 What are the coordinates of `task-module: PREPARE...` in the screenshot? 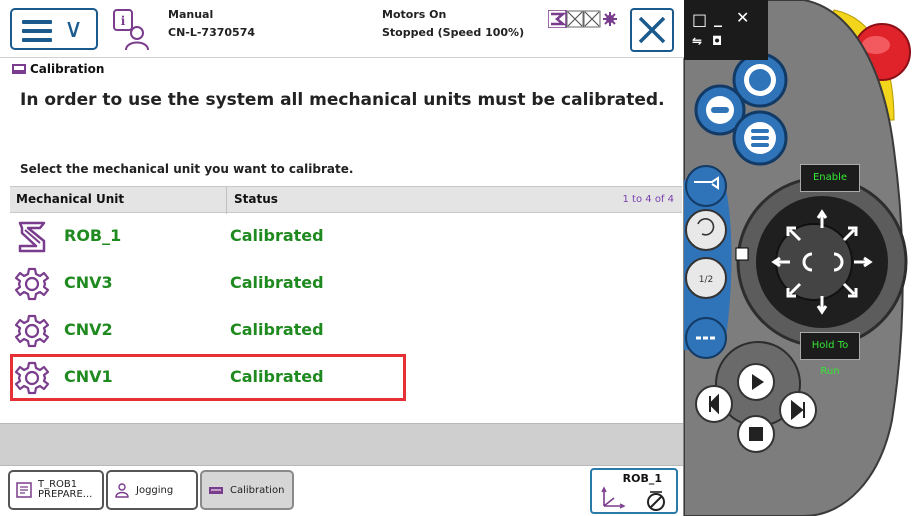 It's located at (65, 494).